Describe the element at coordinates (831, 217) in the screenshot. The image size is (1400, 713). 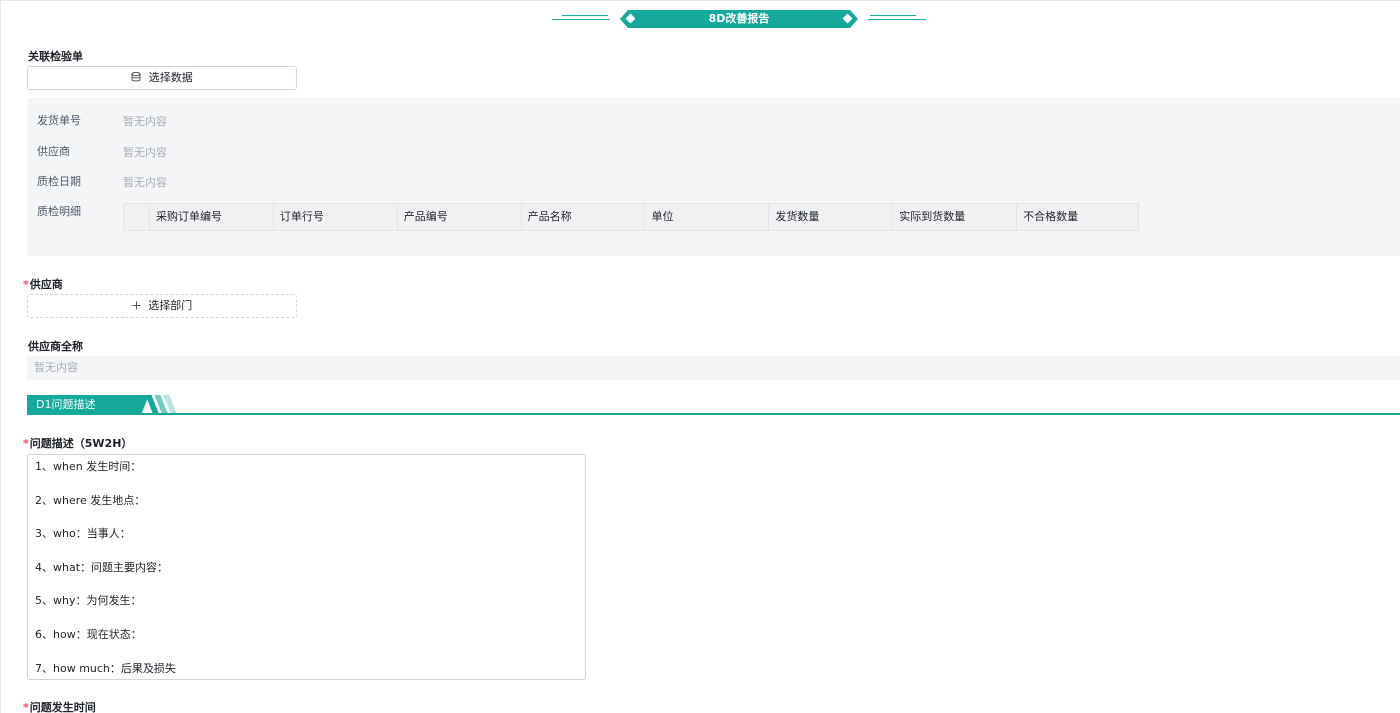
I see `table-column-header: 发货数量` at that location.